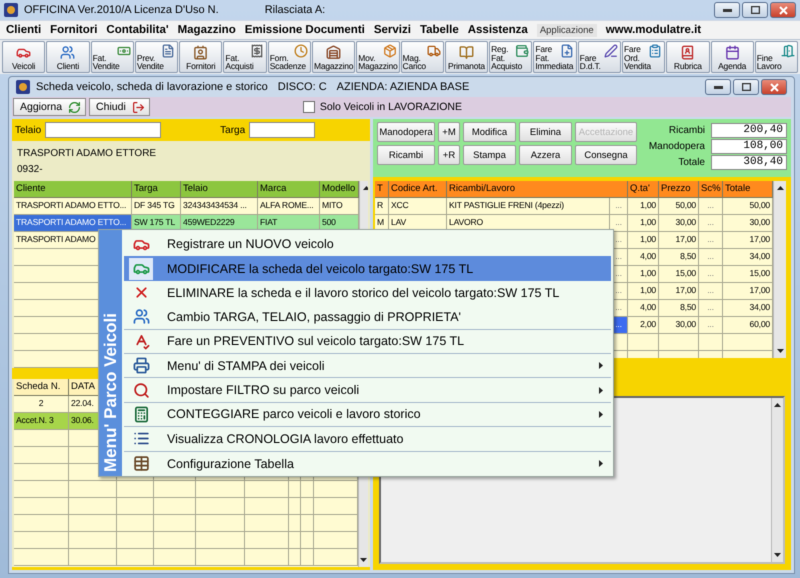 This screenshot has height=578, width=800. I want to click on application-label: Applicazione, so click(566, 30).